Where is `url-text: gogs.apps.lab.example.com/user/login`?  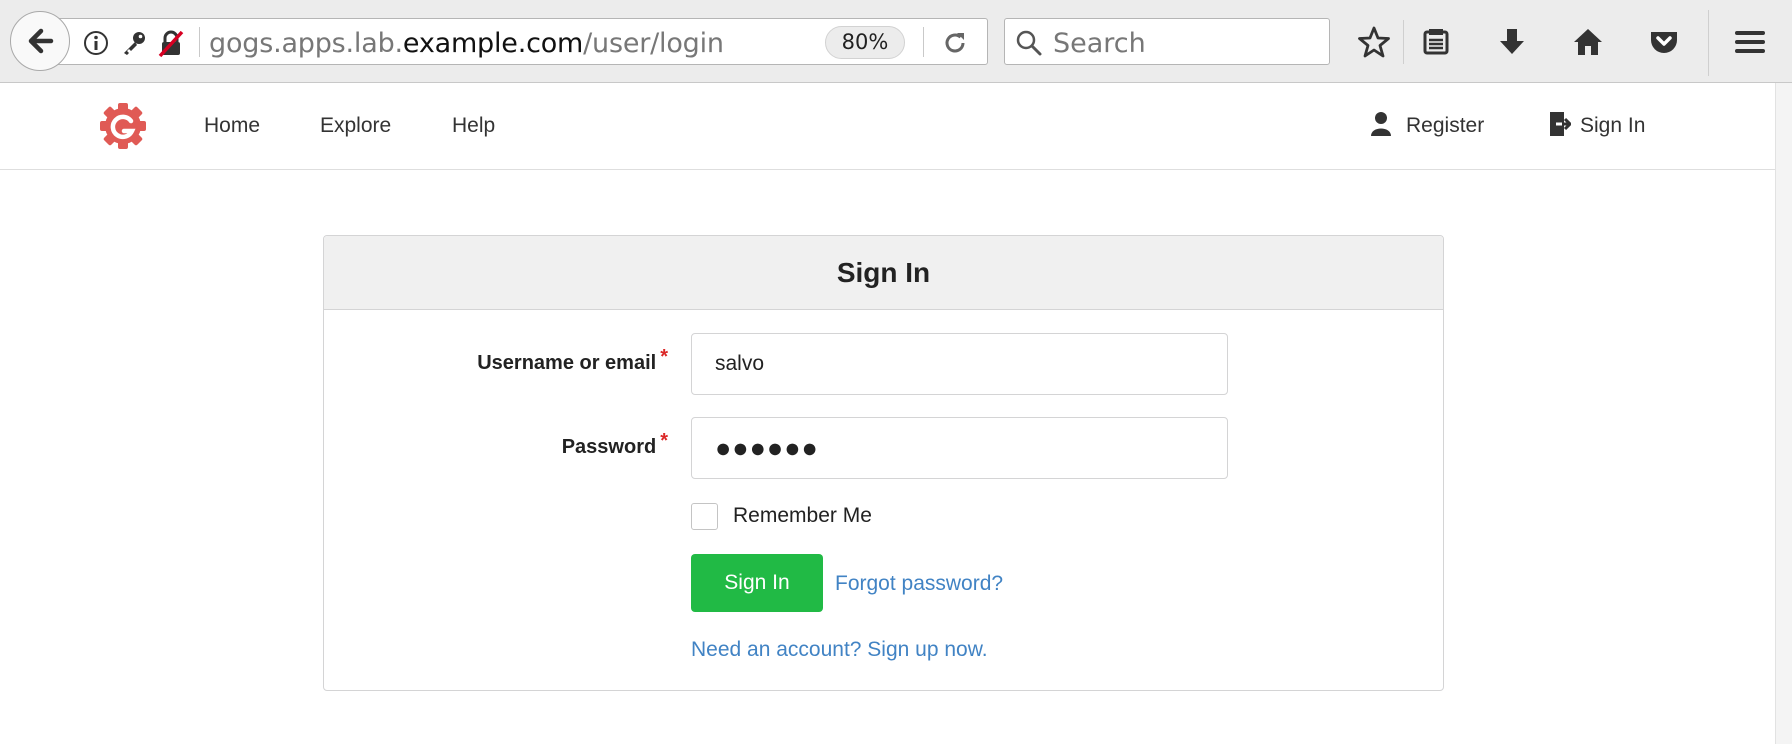
url-text: gogs.apps.lab.example.com/user/login is located at coordinates (466, 43).